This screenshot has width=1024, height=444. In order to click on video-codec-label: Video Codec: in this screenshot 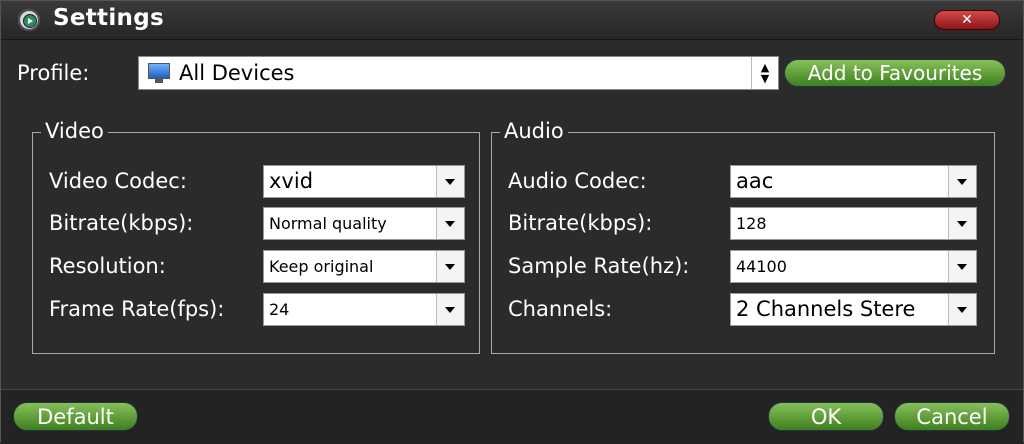, I will do `click(118, 181)`.